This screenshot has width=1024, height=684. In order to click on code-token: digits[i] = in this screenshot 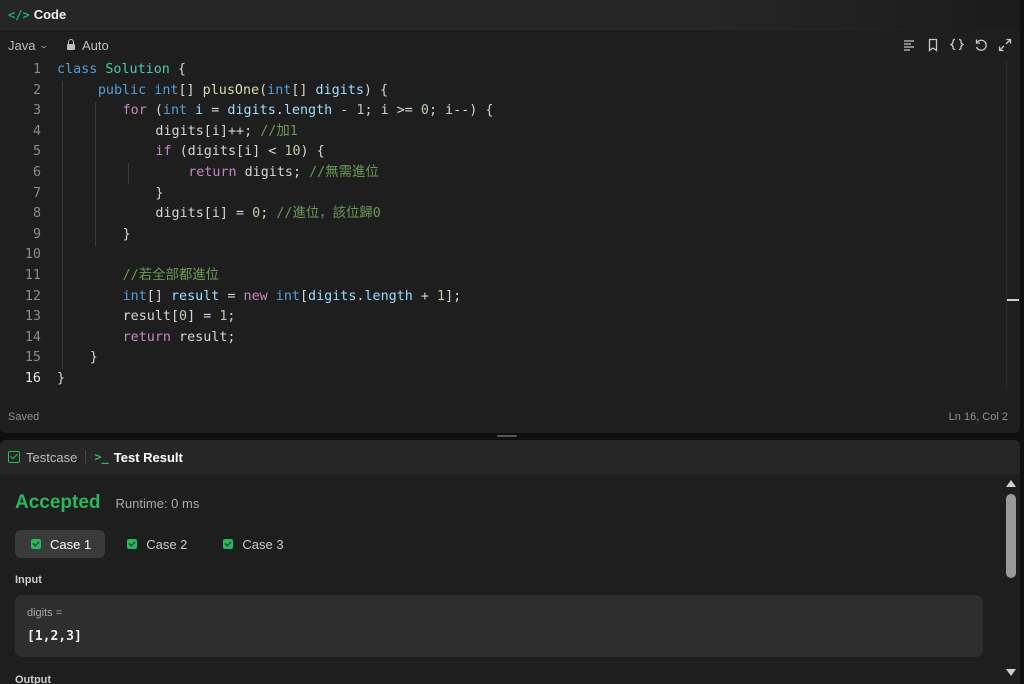, I will do `click(204, 214)`.